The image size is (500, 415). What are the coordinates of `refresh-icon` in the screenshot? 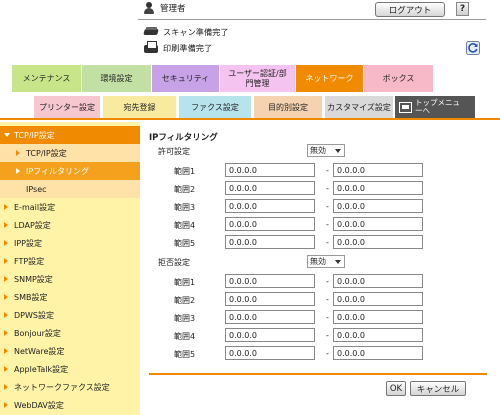 It's located at (473, 48).